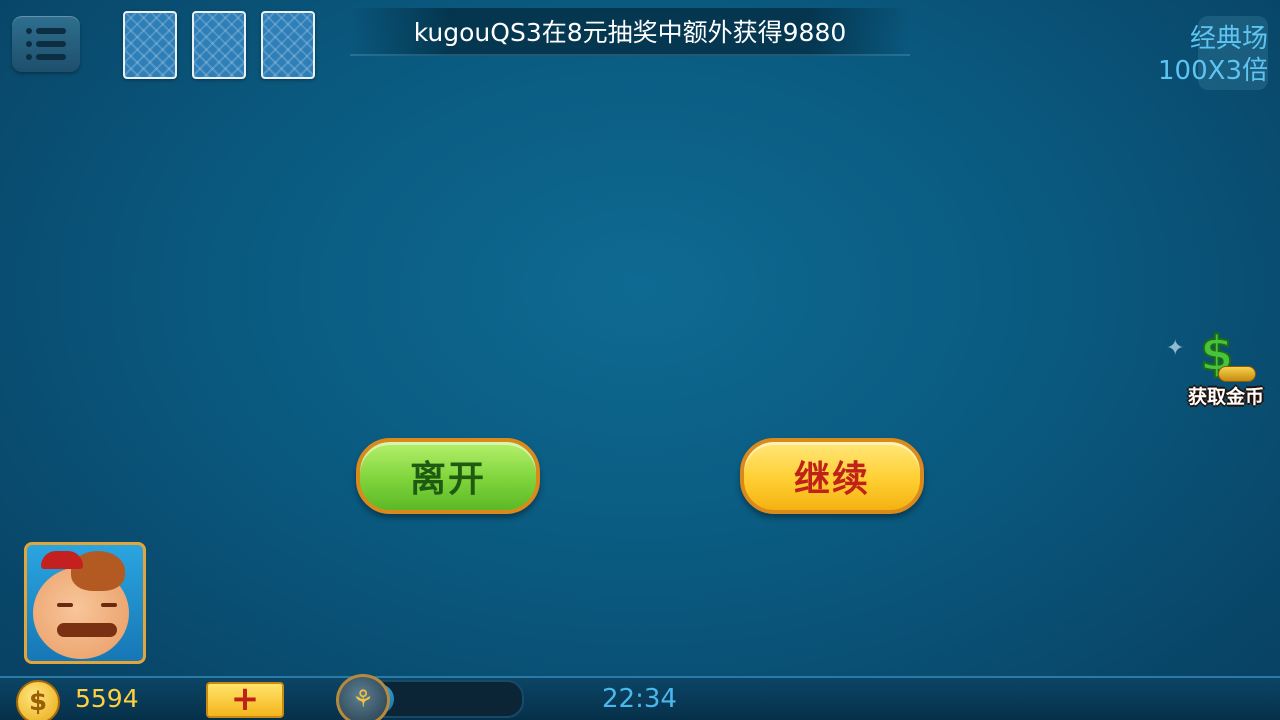  What do you see at coordinates (87, 630) in the screenshot?
I see `avatar-mustache` at bounding box center [87, 630].